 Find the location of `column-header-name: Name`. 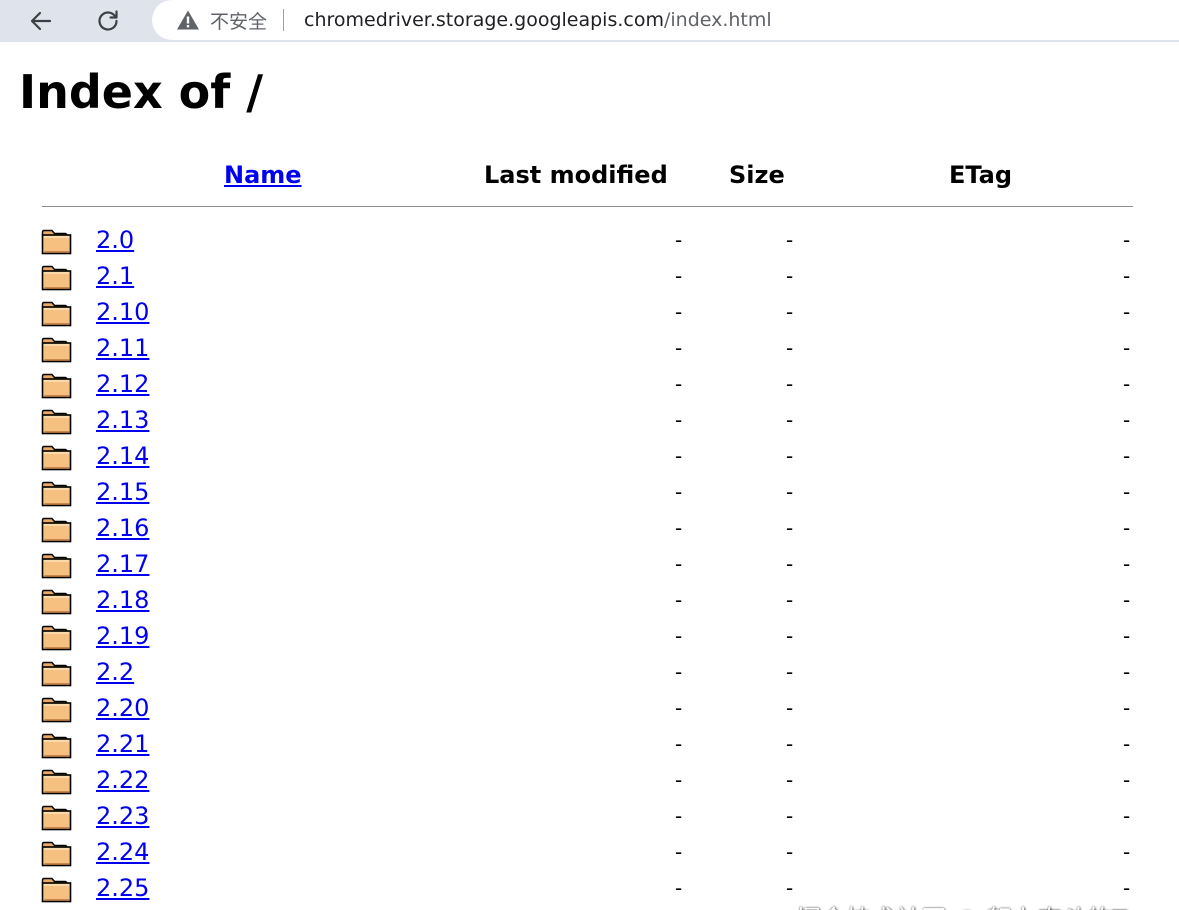

column-header-name: Name is located at coordinates (263, 175).